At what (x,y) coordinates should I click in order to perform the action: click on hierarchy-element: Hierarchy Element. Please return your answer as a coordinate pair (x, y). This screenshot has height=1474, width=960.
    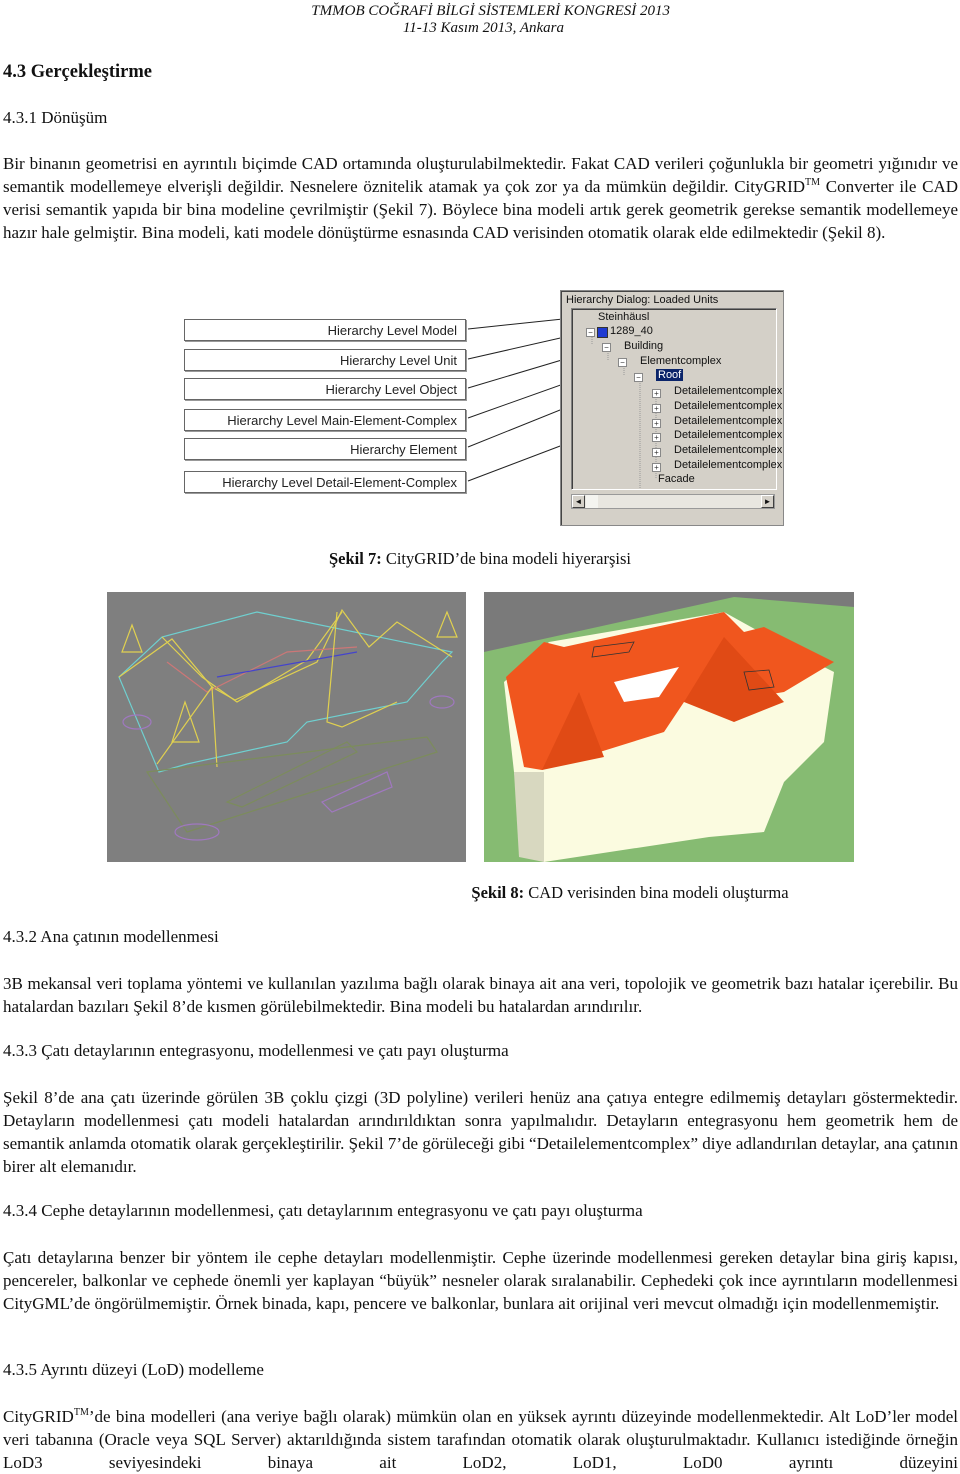
    Looking at the image, I should click on (325, 449).